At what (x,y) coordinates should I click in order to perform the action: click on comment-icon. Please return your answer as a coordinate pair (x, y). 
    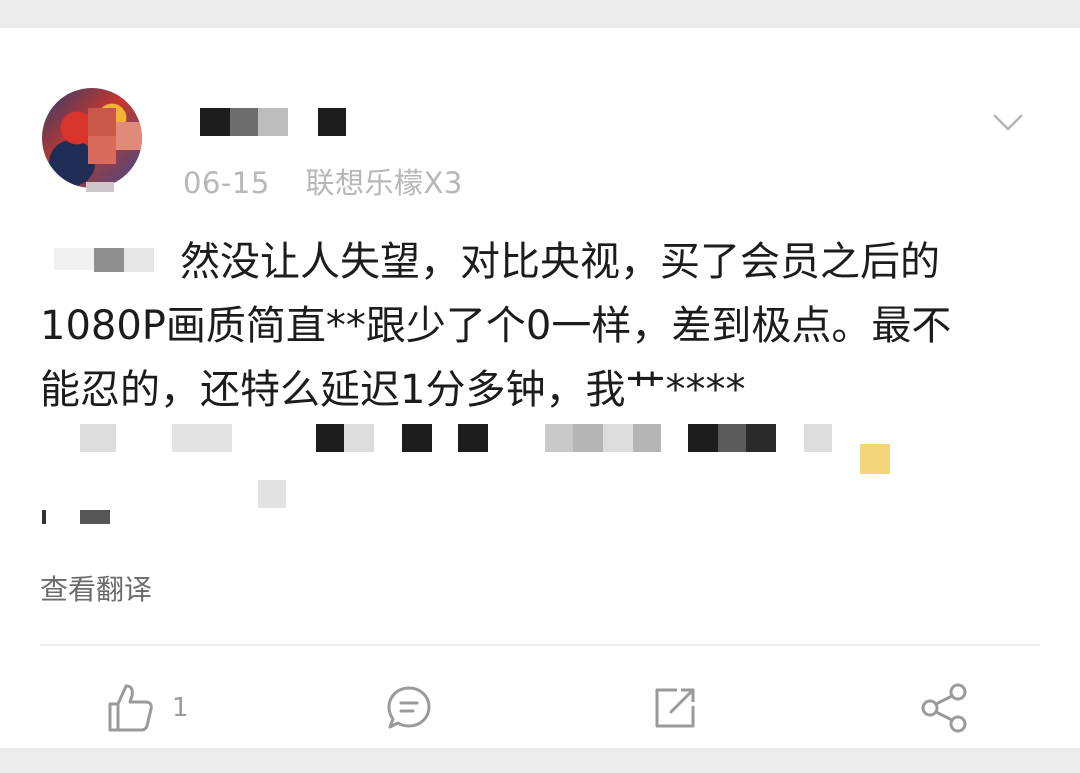
    Looking at the image, I should click on (409, 707).